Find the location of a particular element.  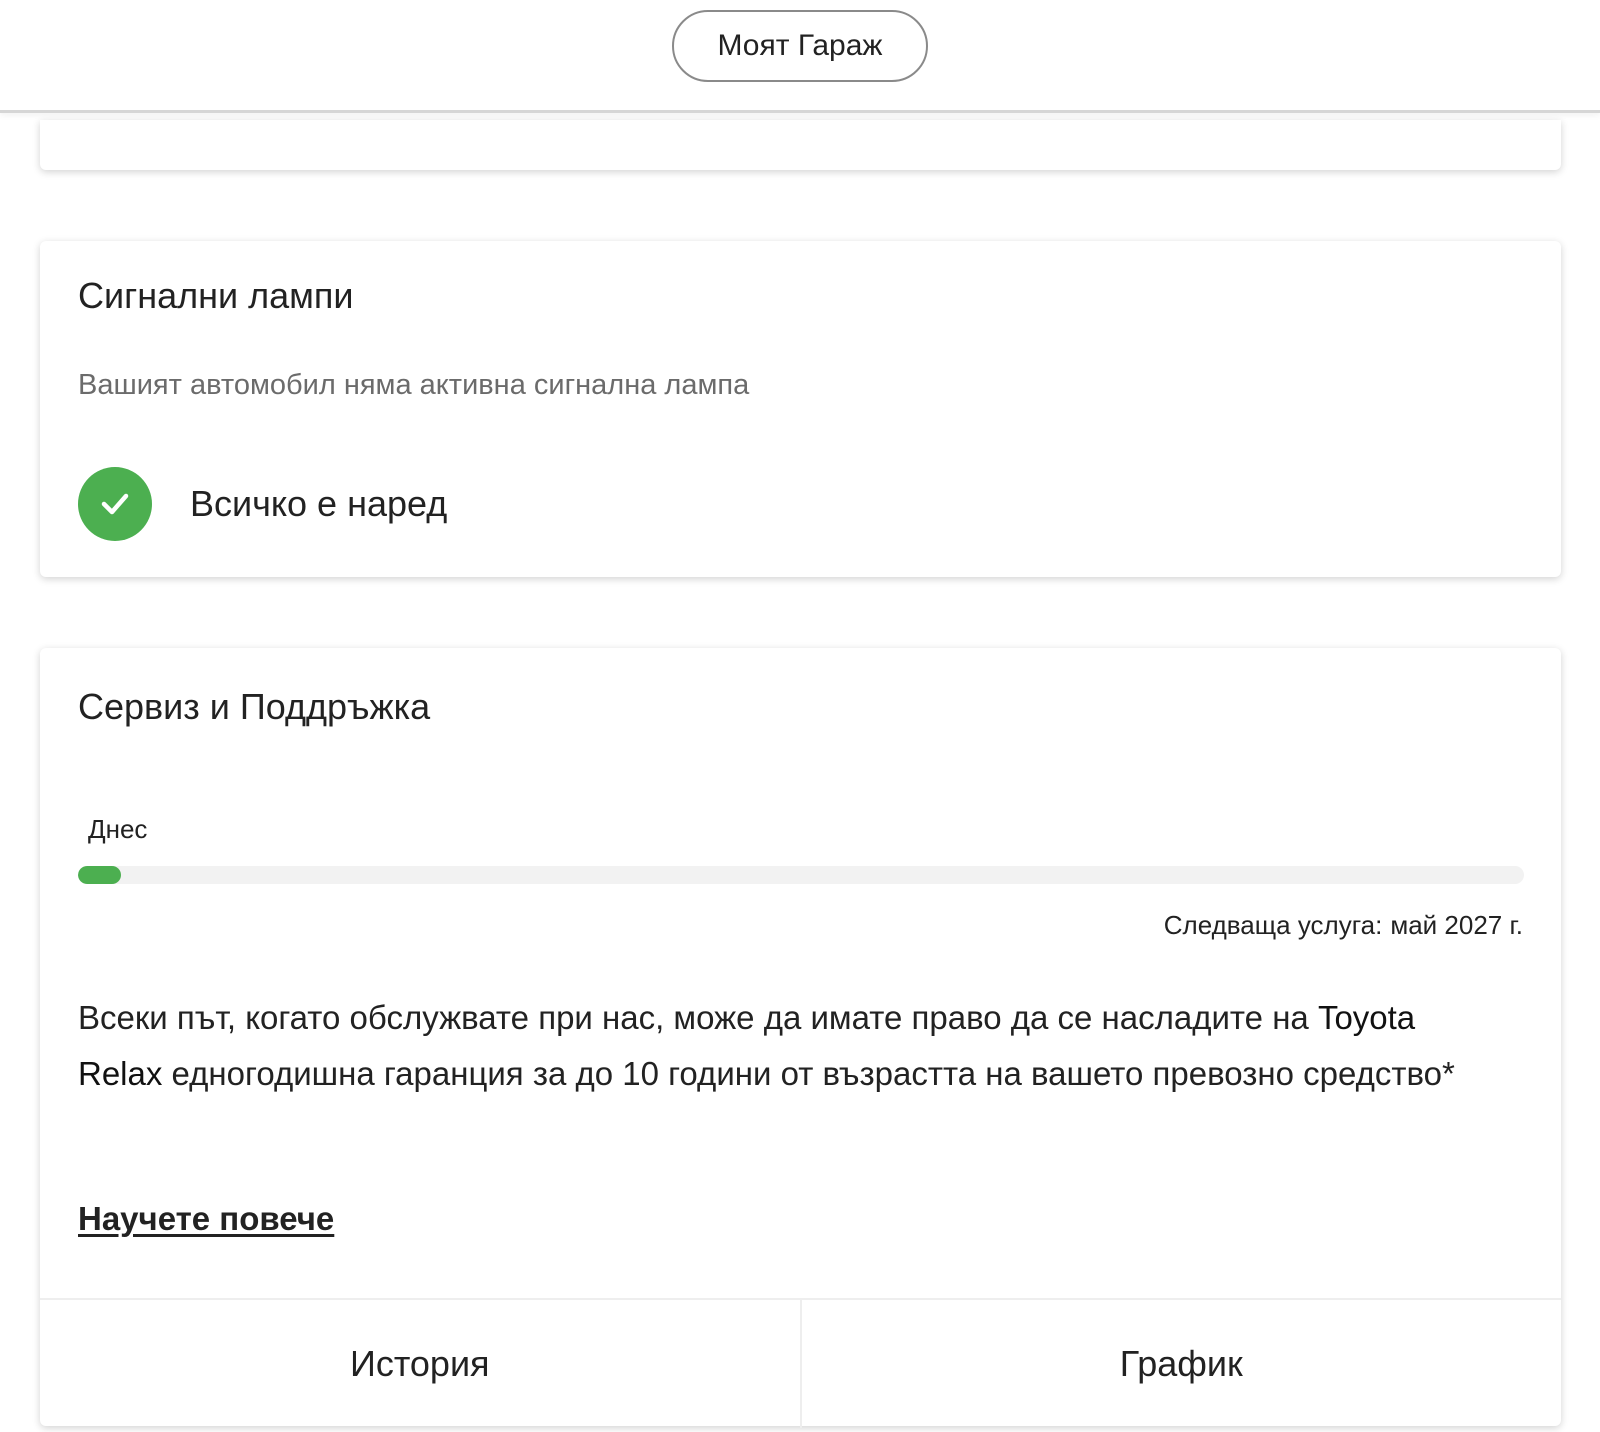

service-progress-fill is located at coordinates (100, 875).